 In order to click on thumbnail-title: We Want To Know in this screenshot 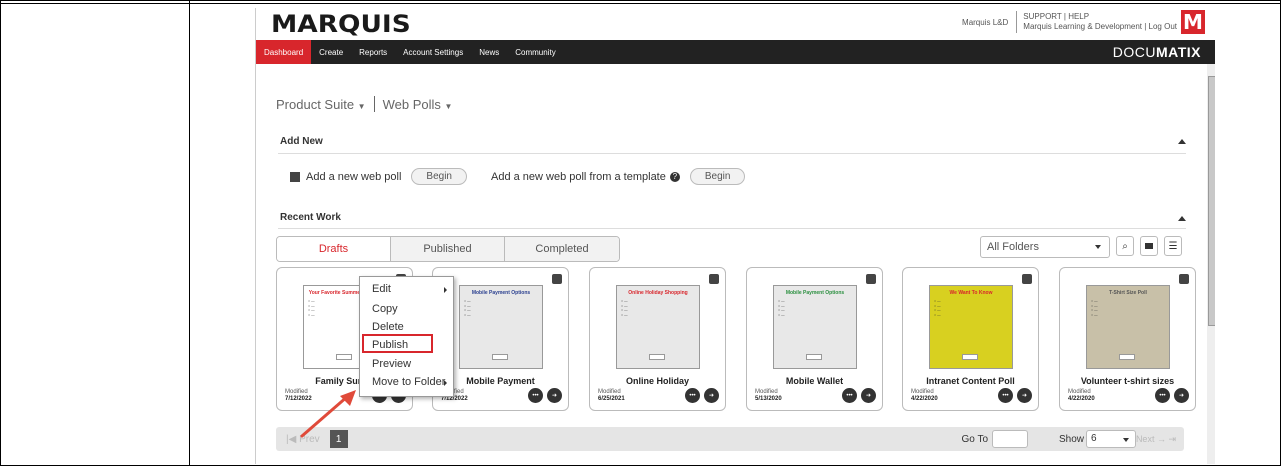, I will do `click(971, 293)`.